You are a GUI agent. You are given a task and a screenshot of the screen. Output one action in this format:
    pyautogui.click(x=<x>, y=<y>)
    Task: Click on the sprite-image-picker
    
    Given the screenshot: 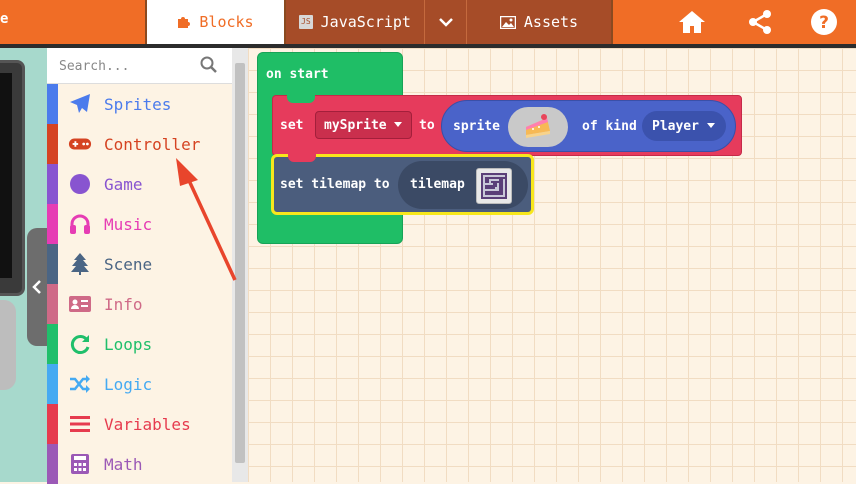 What is the action you would take?
    pyautogui.click(x=538, y=127)
    